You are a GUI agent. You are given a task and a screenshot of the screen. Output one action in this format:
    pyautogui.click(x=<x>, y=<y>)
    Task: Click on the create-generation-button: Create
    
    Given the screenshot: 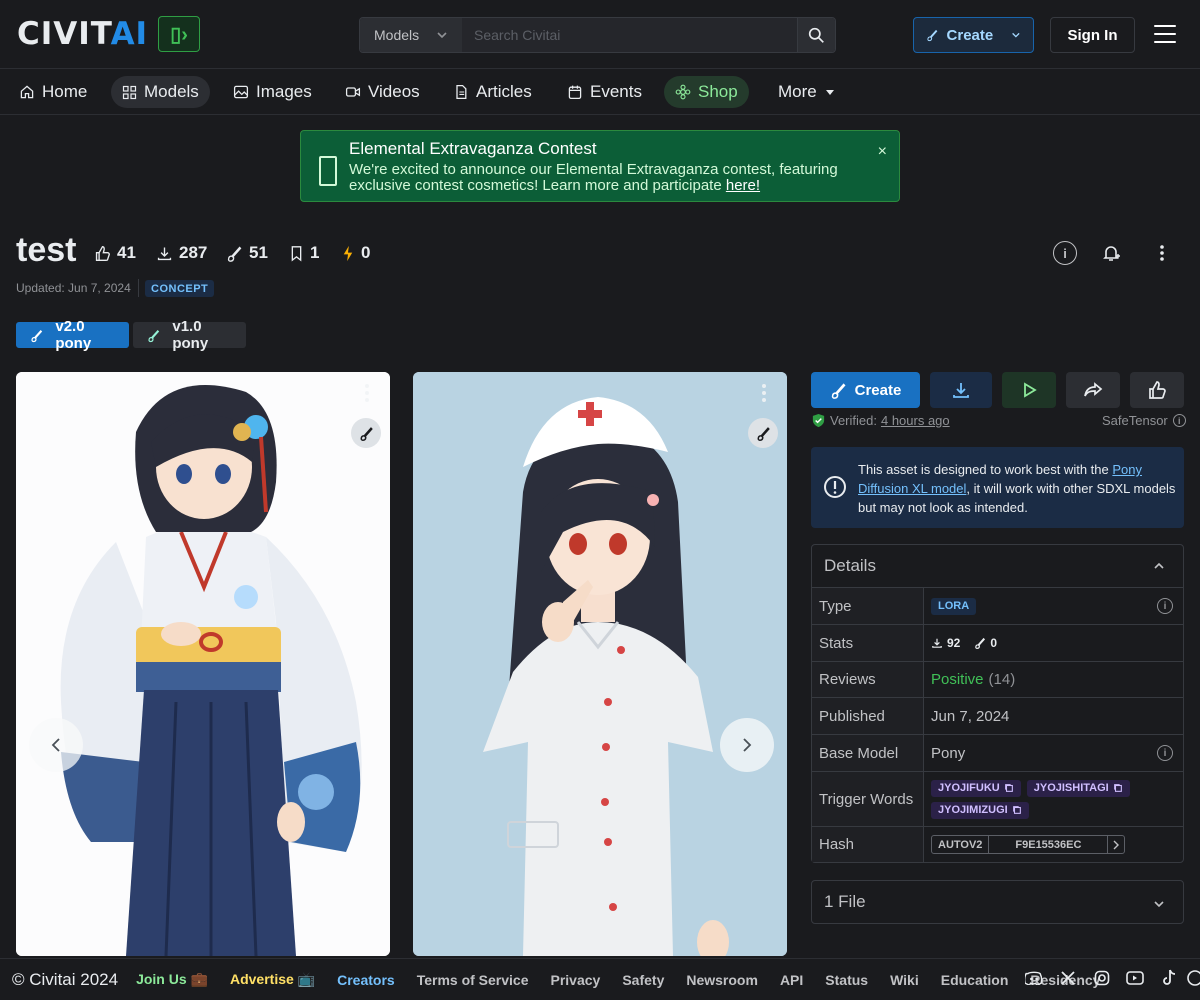 What is the action you would take?
    pyautogui.click(x=865, y=390)
    